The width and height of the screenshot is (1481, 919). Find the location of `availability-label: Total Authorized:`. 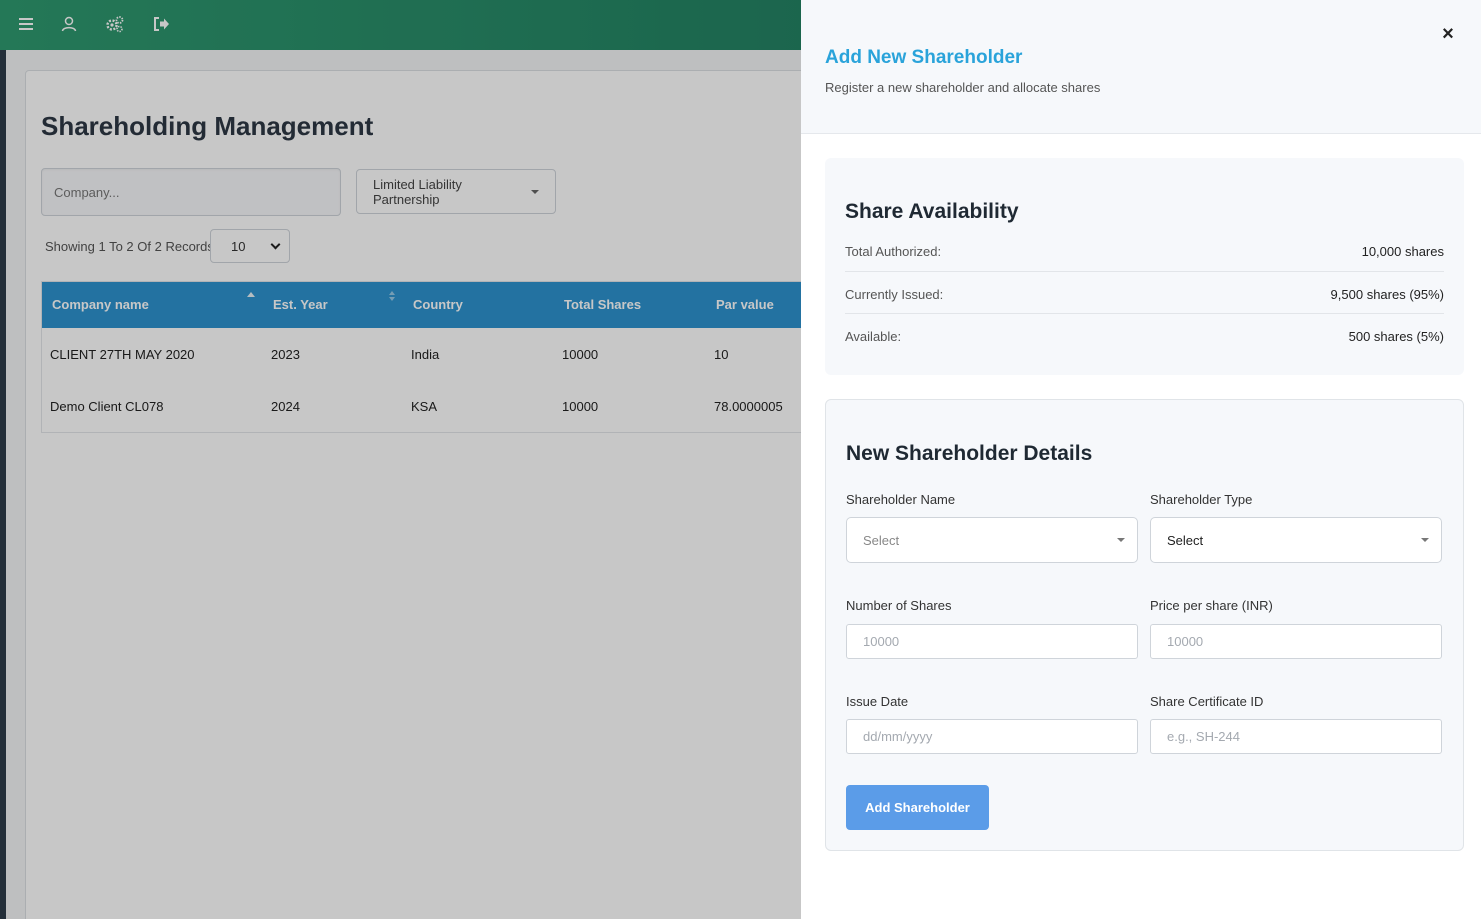

availability-label: Total Authorized: is located at coordinates (893, 251).